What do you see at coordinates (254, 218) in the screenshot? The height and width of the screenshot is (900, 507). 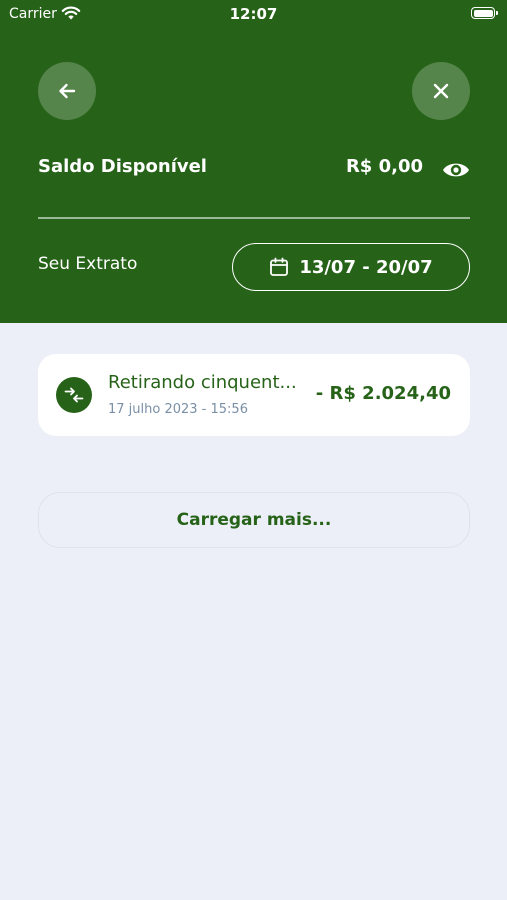 I see `divider` at bounding box center [254, 218].